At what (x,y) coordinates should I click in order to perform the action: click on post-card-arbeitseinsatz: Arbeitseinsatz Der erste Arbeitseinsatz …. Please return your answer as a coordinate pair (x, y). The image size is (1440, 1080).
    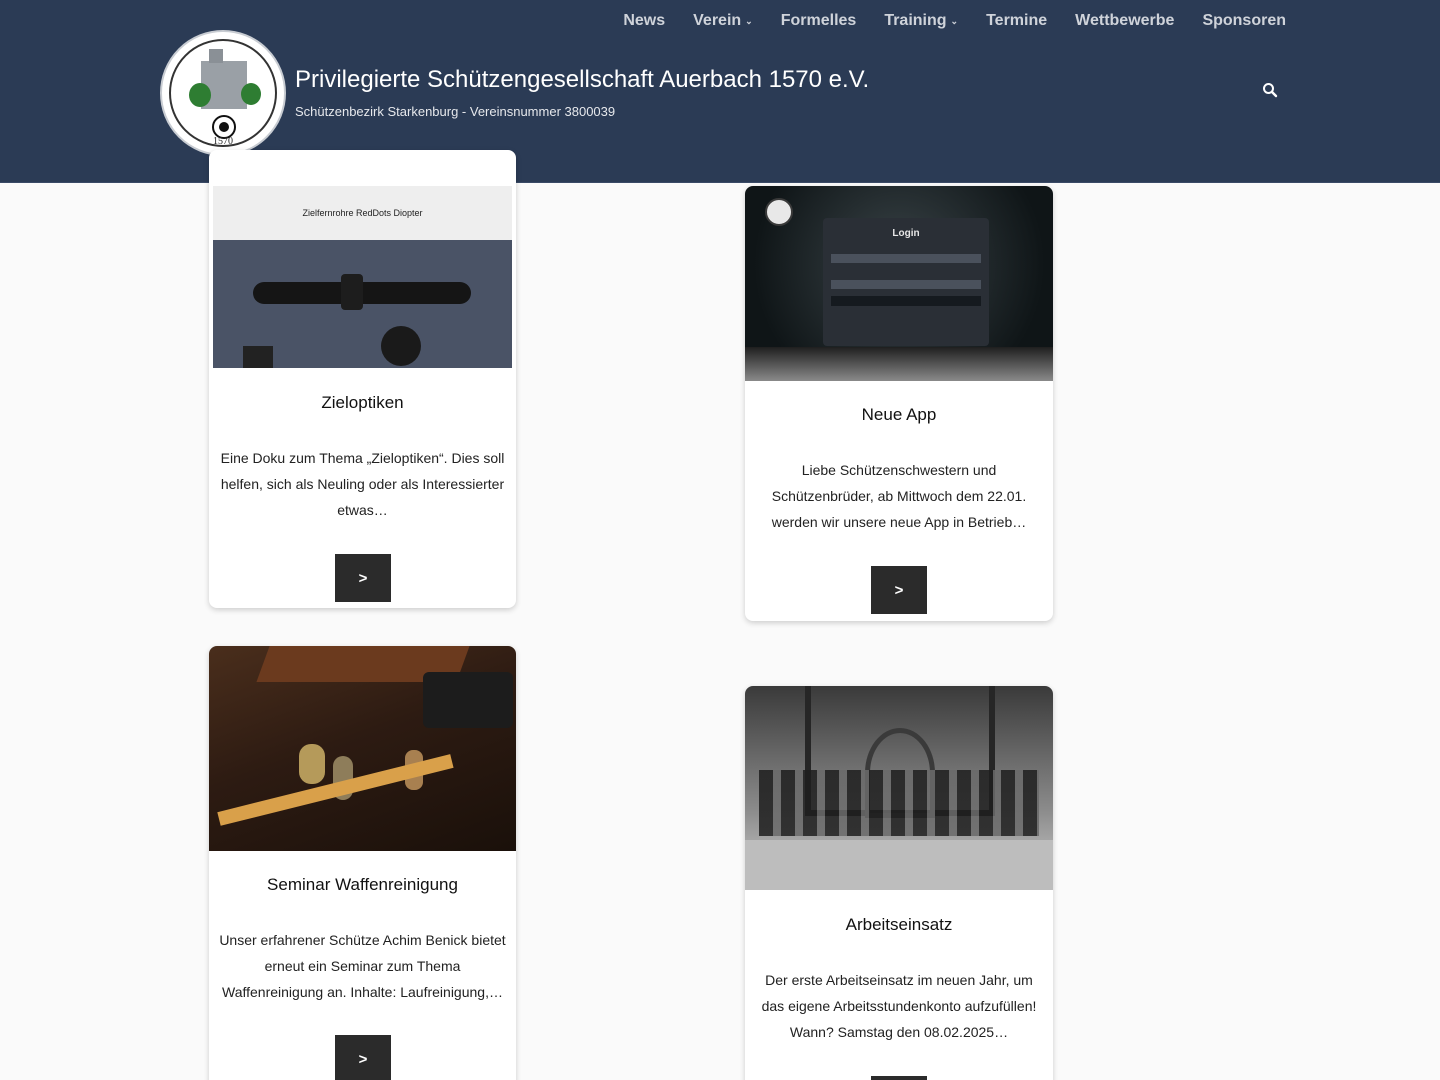
    Looking at the image, I should click on (899, 883).